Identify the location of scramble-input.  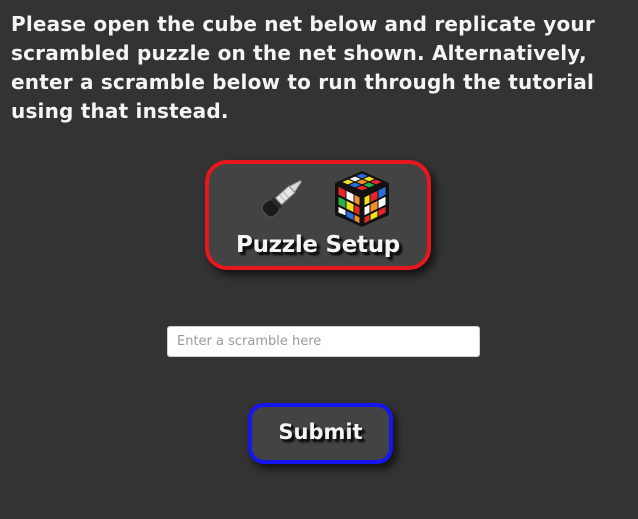
(323, 341).